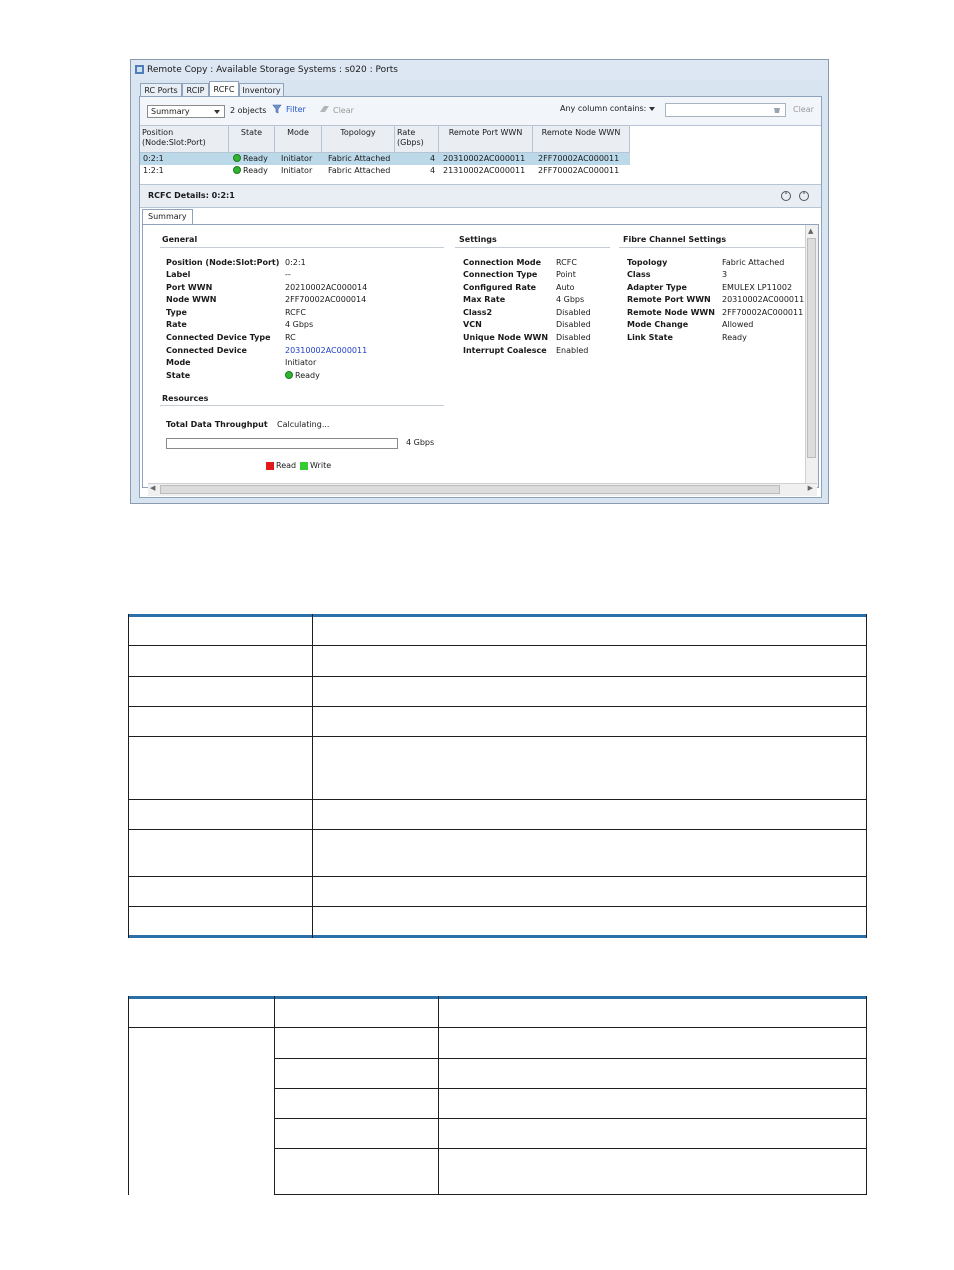 The height and width of the screenshot is (1270, 954). What do you see at coordinates (153, 158) in the screenshot?
I see `row-position: 0:2:1` at bounding box center [153, 158].